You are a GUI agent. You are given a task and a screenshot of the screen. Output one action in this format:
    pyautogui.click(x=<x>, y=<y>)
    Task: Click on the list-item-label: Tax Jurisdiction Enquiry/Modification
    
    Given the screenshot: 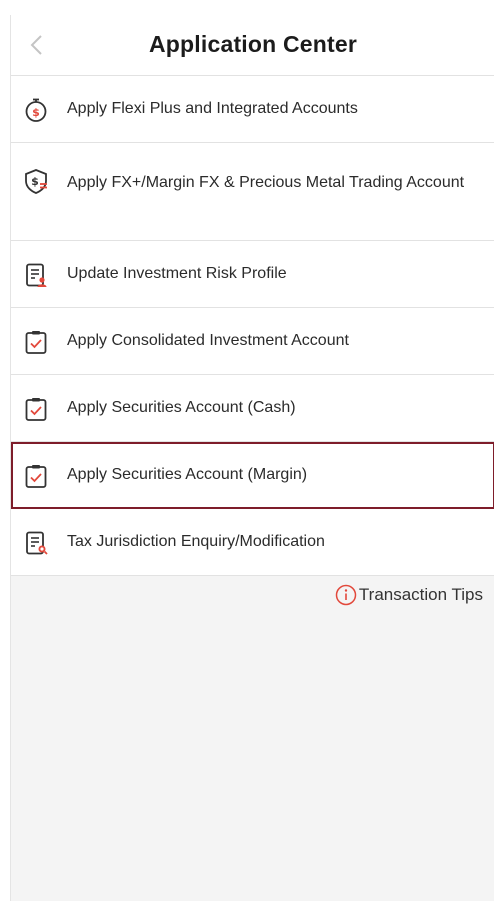 What is the action you would take?
    pyautogui.click(x=196, y=541)
    